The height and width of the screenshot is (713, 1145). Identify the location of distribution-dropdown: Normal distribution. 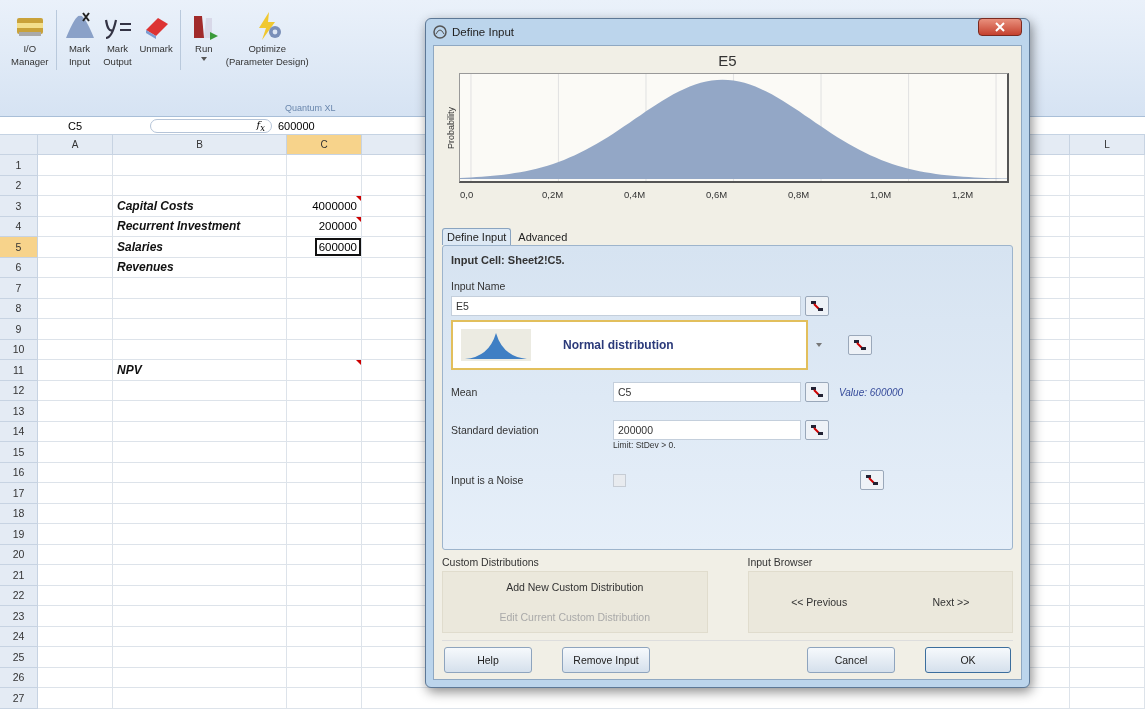
(629, 345).